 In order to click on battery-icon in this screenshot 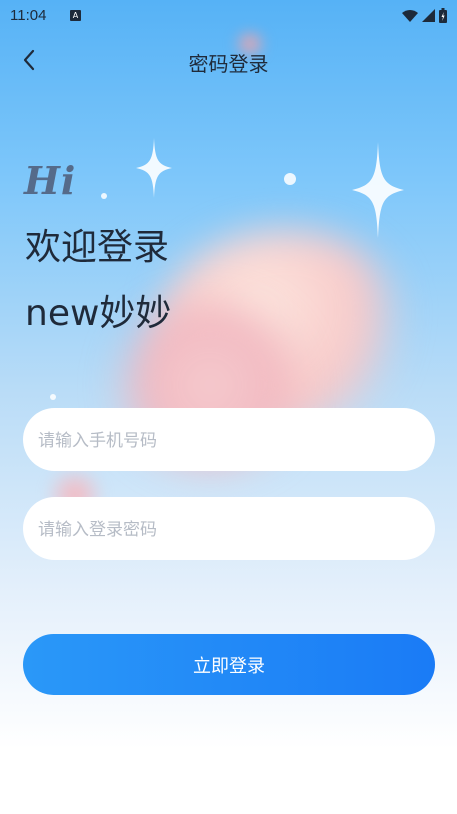, I will do `click(443, 15)`.